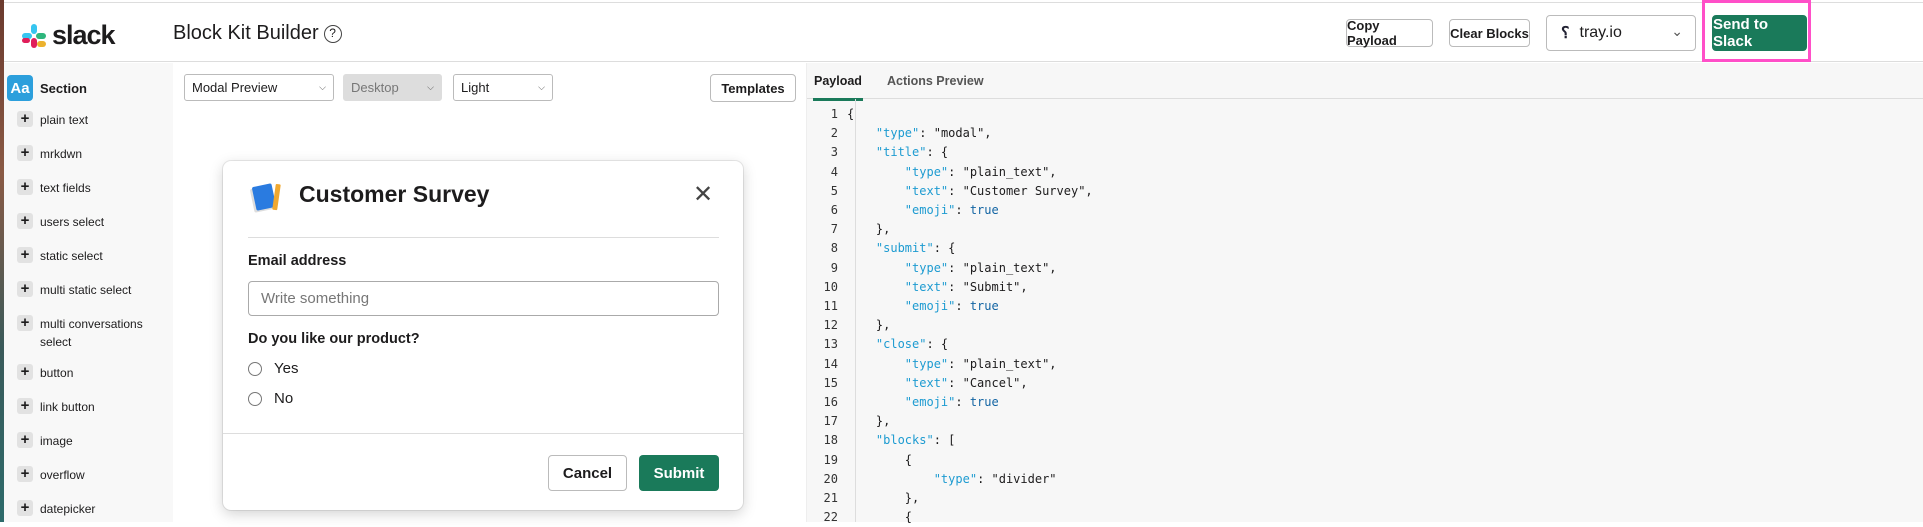 Image resolution: width=1923 pixels, height=527 pixels. Describe the element at coordinates (703, 195) in the screenshot. I see `close-icon: ✕` at that location.